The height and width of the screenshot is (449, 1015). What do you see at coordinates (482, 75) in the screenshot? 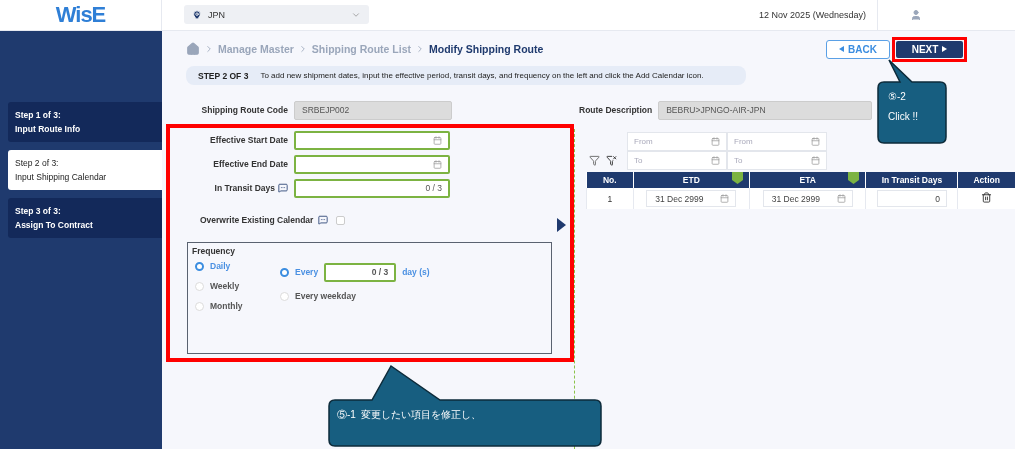
I see `instruction-text: To add new shipment dates, input the effective period, transit days, and frequency on the left and click the Add Calendar icon.` at bounding box center [482, 75].